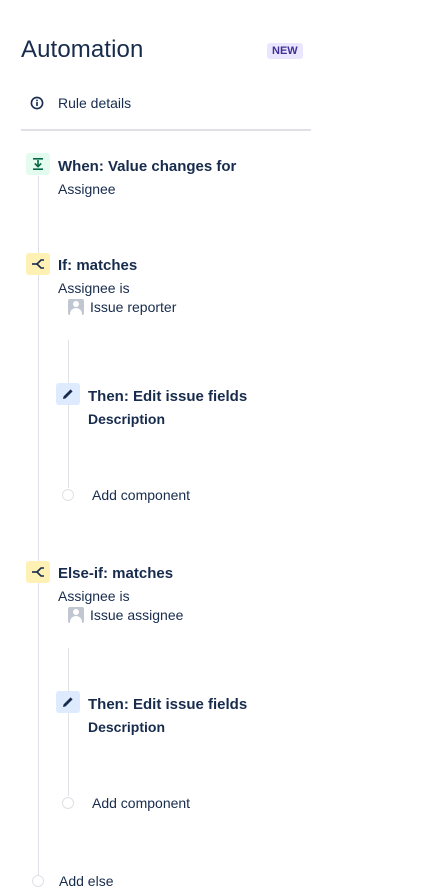  I want to click on if-condition-step-icon, so click(38, 264).